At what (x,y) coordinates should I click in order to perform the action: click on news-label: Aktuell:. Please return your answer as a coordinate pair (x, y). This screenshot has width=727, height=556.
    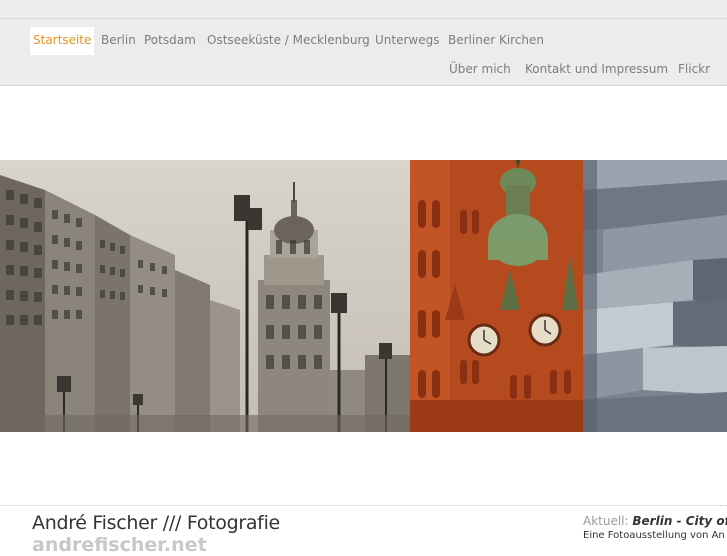
    Looking at the image, I should click on (606, 521).